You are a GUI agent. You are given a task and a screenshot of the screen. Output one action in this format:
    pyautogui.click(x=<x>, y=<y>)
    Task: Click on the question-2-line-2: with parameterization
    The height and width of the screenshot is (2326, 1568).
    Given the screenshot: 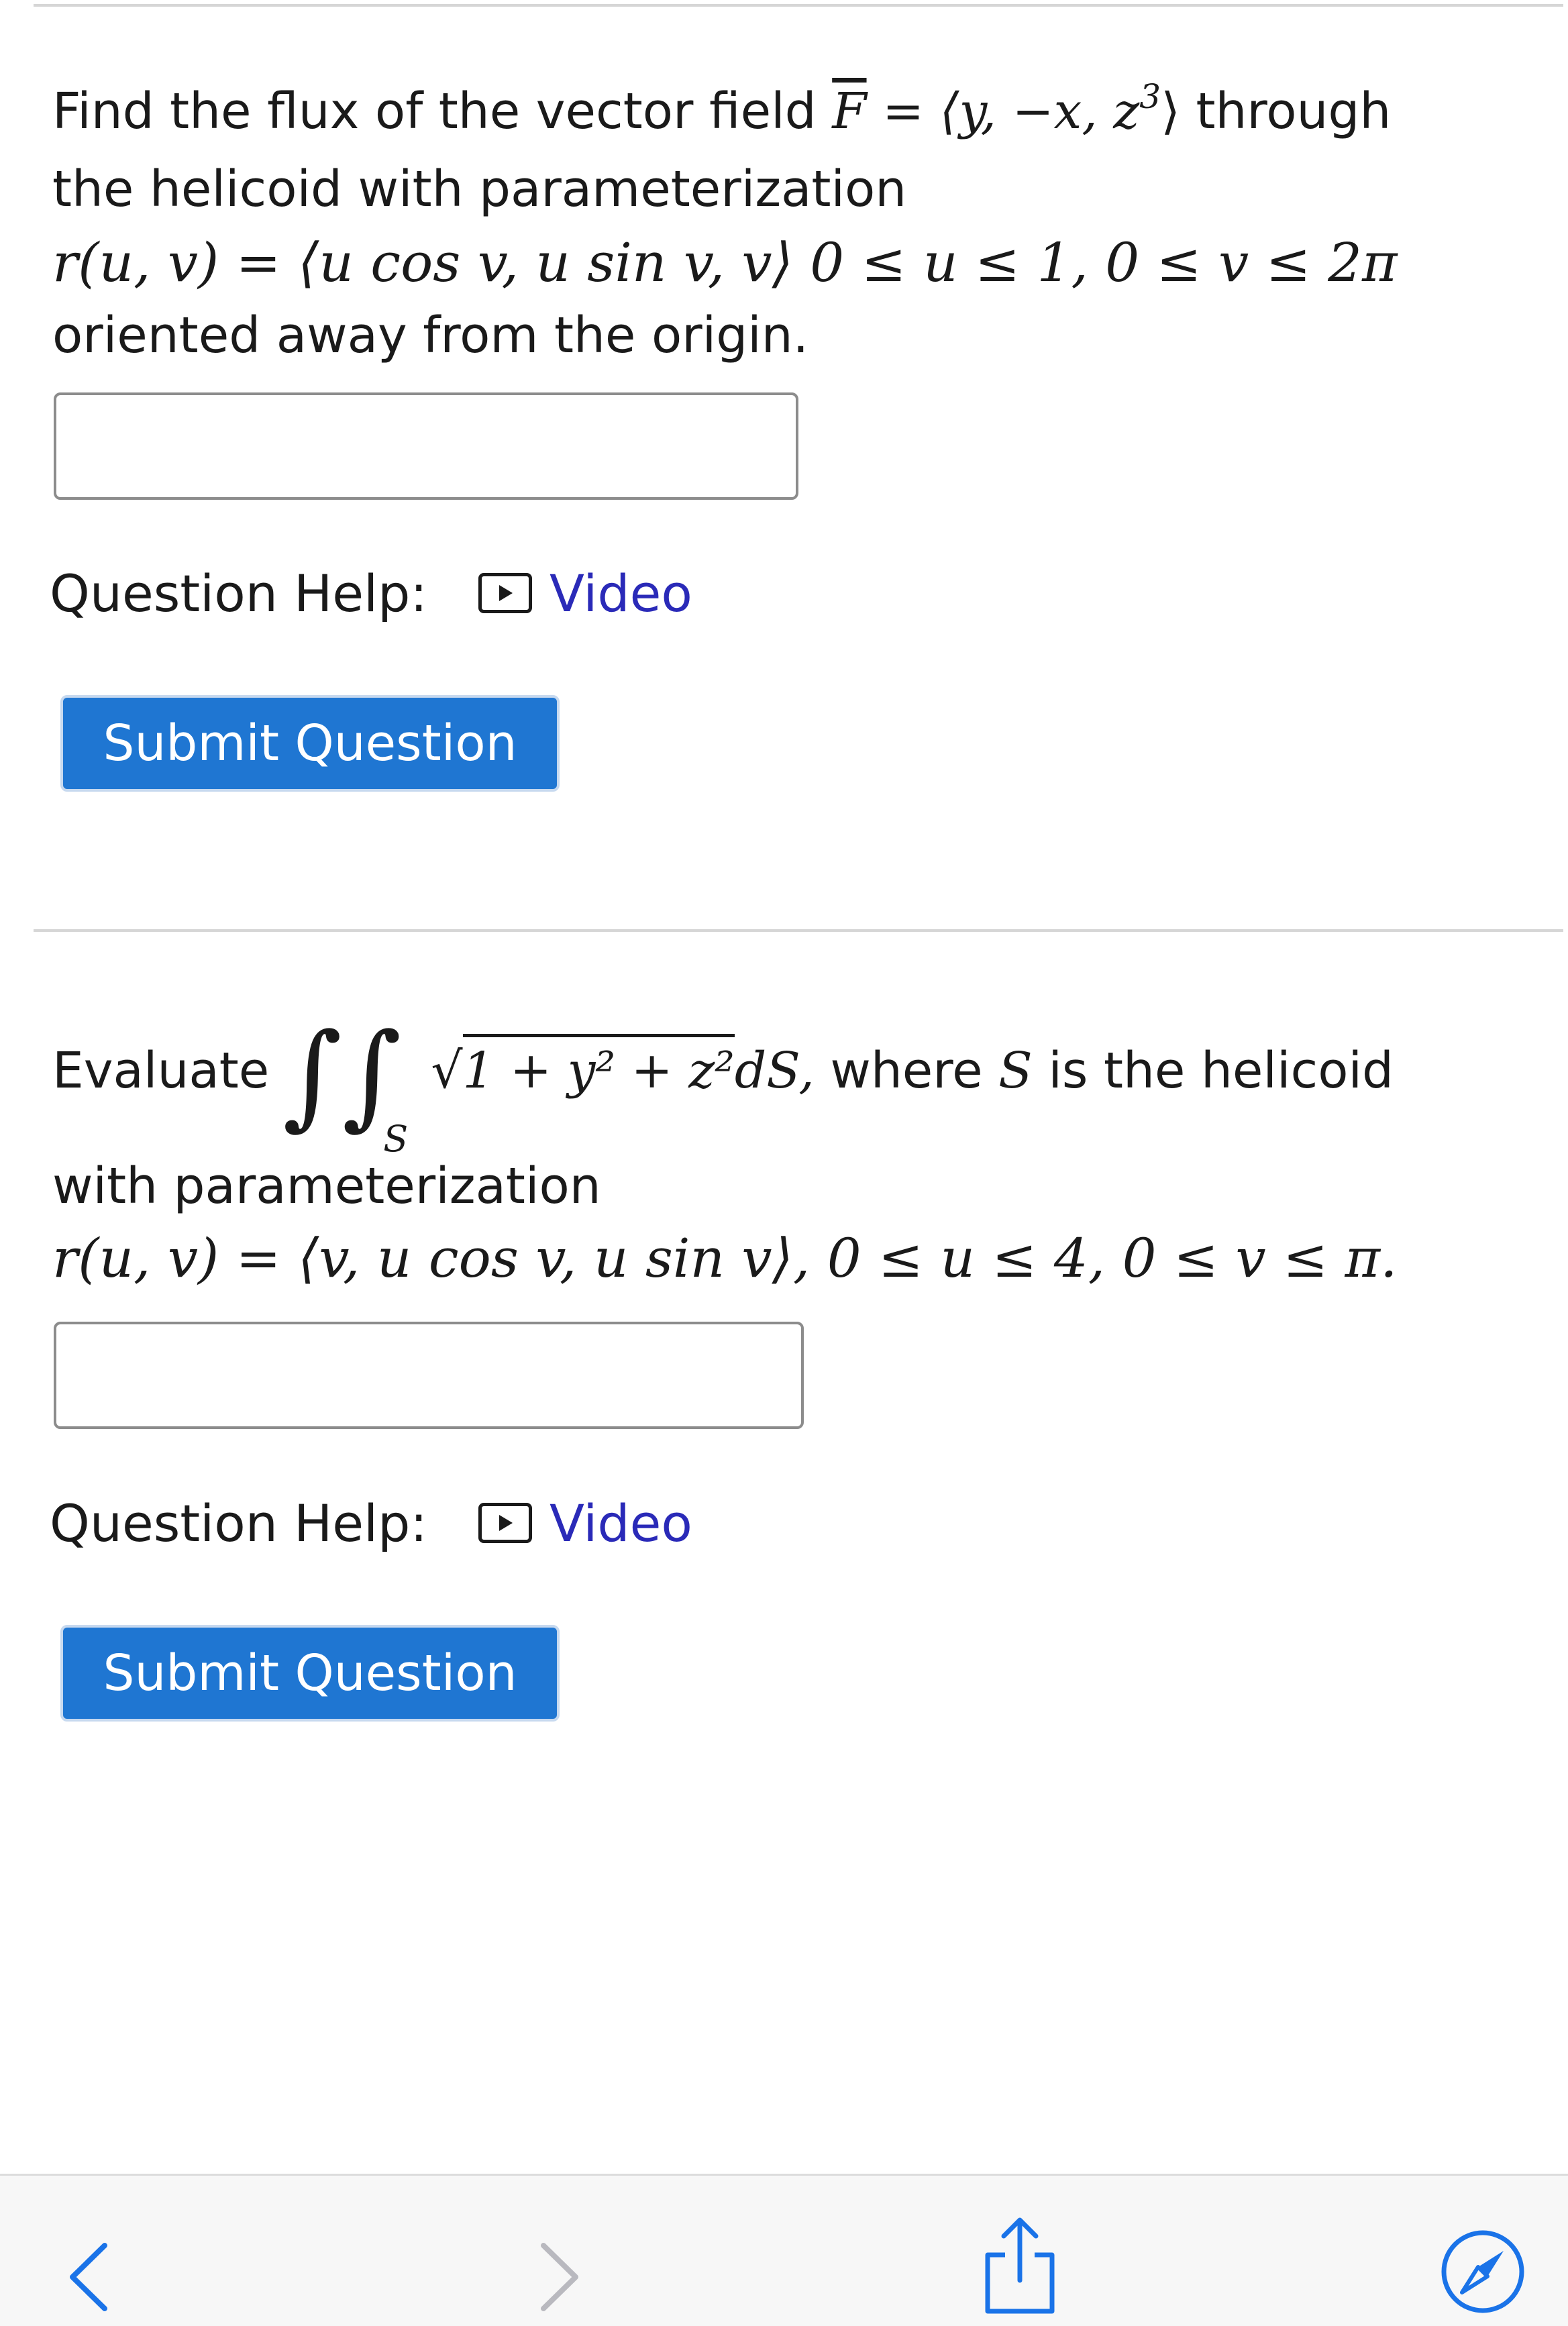 What is the action you would take?
    pyautogui.click(x=326, y=1186)
    